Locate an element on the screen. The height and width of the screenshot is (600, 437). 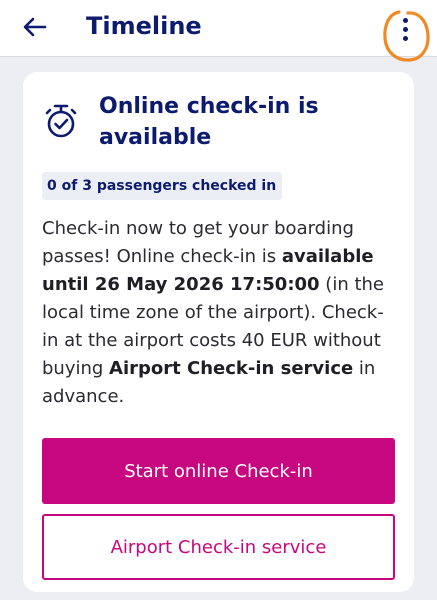
button-label: Start online Check-in is located at coordinates (218, 471).